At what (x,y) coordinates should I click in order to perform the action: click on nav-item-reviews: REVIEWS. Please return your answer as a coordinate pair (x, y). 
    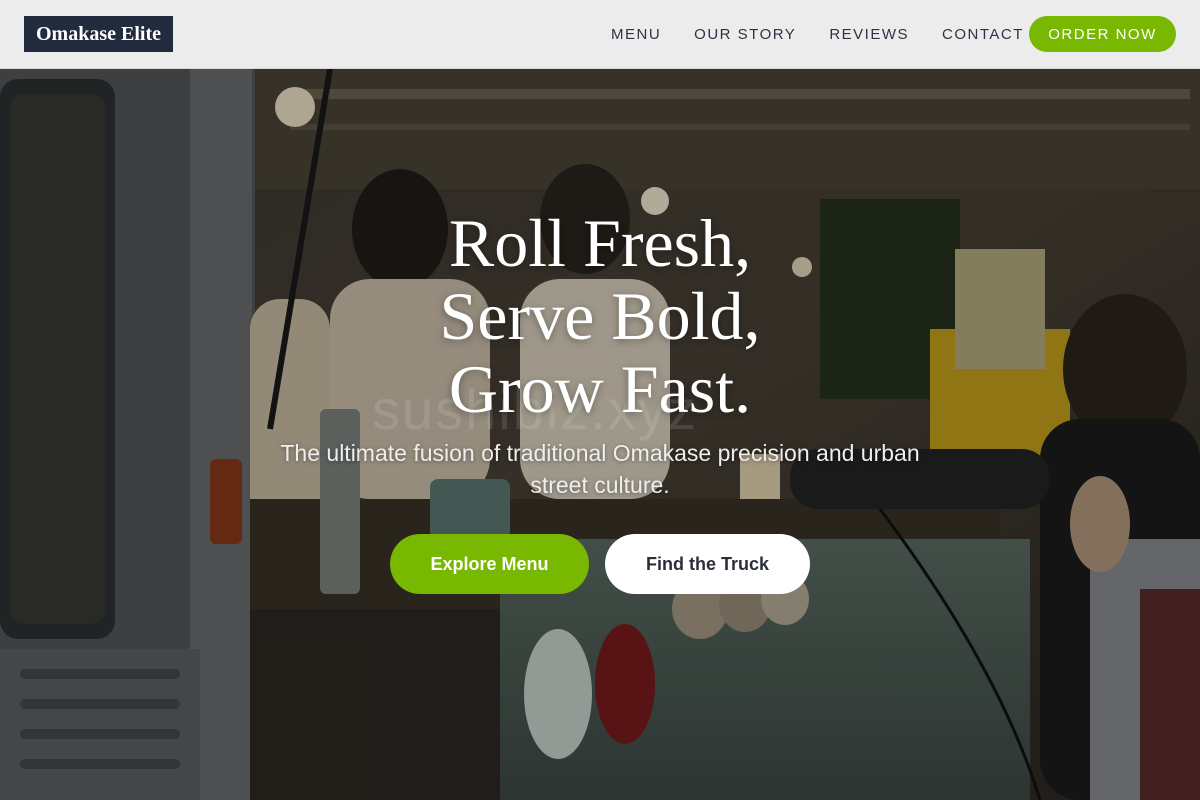
    Looking at the image, I should click on (869, 34).